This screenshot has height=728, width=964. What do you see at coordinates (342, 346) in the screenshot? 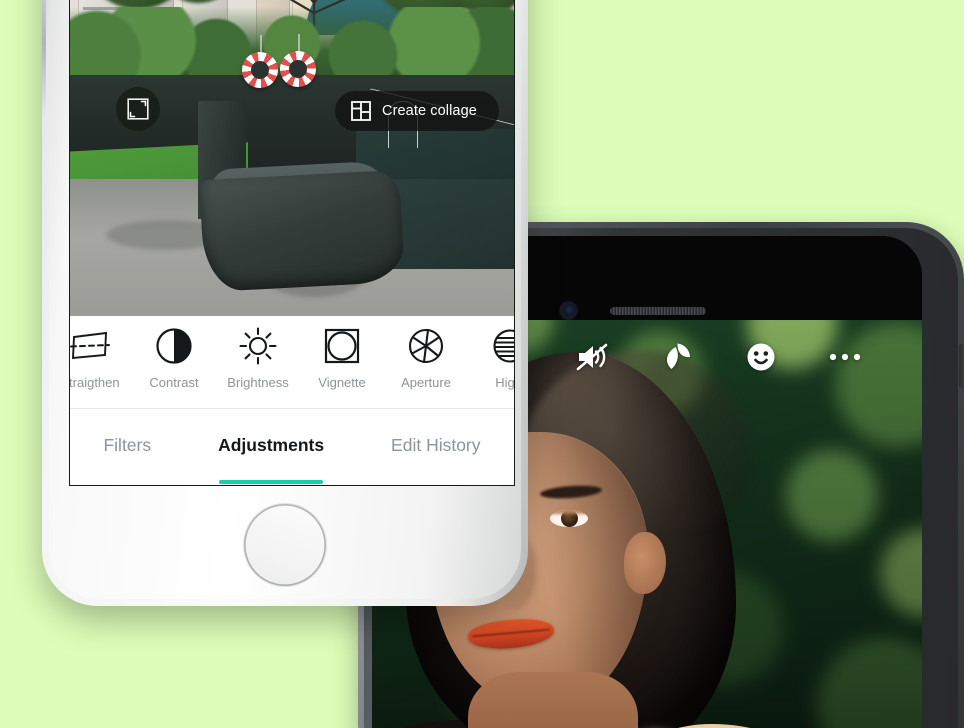
I see `vignette-icon` at bounding box center [342, 346].